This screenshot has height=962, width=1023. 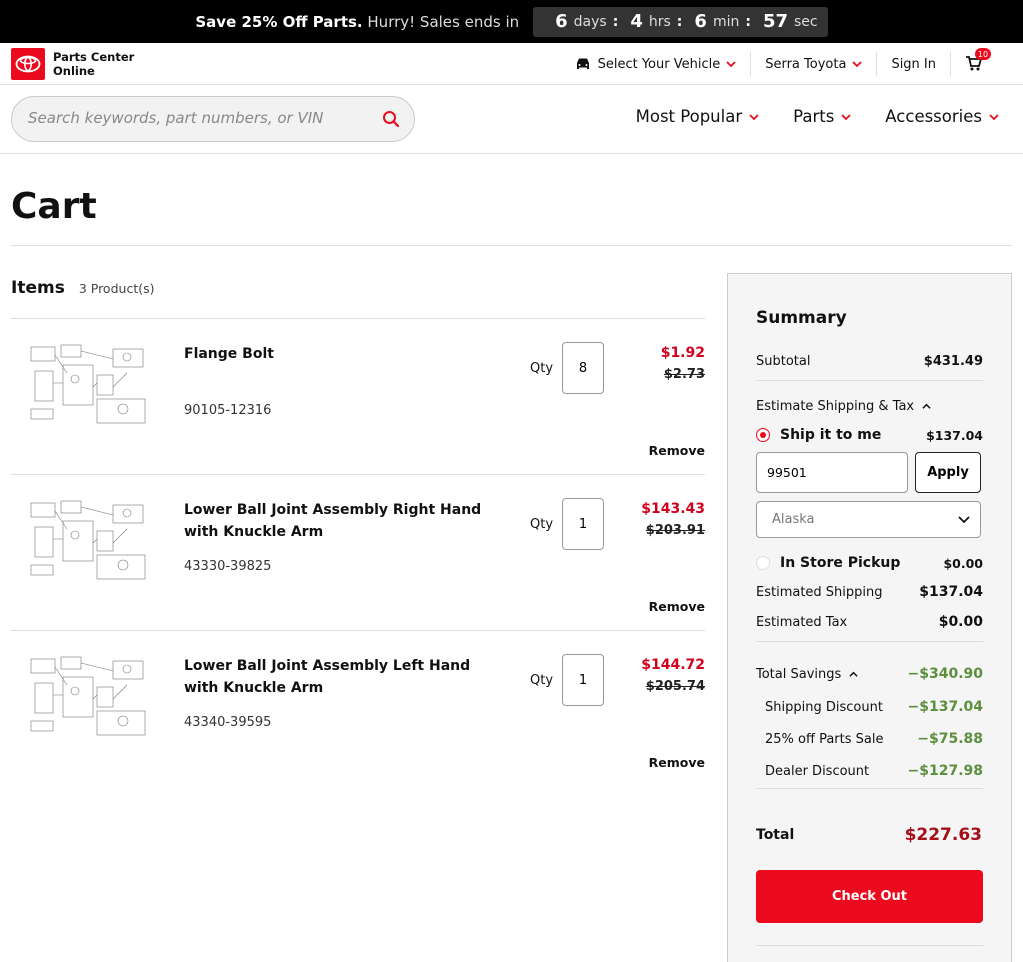 What do you see at coordinates (228, 410) in the screenshot?
I see `part-number: 90105-12316` at bounding box center [228, 410].